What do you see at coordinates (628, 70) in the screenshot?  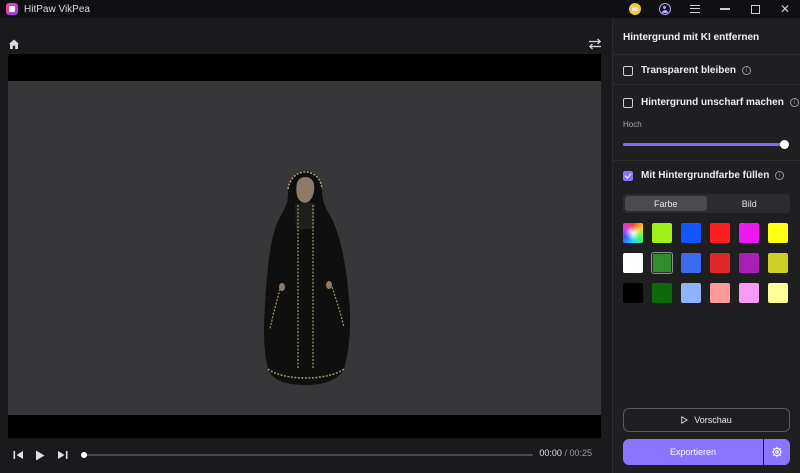 I see `transparent-checkbox` at bounding box center [628, 70].